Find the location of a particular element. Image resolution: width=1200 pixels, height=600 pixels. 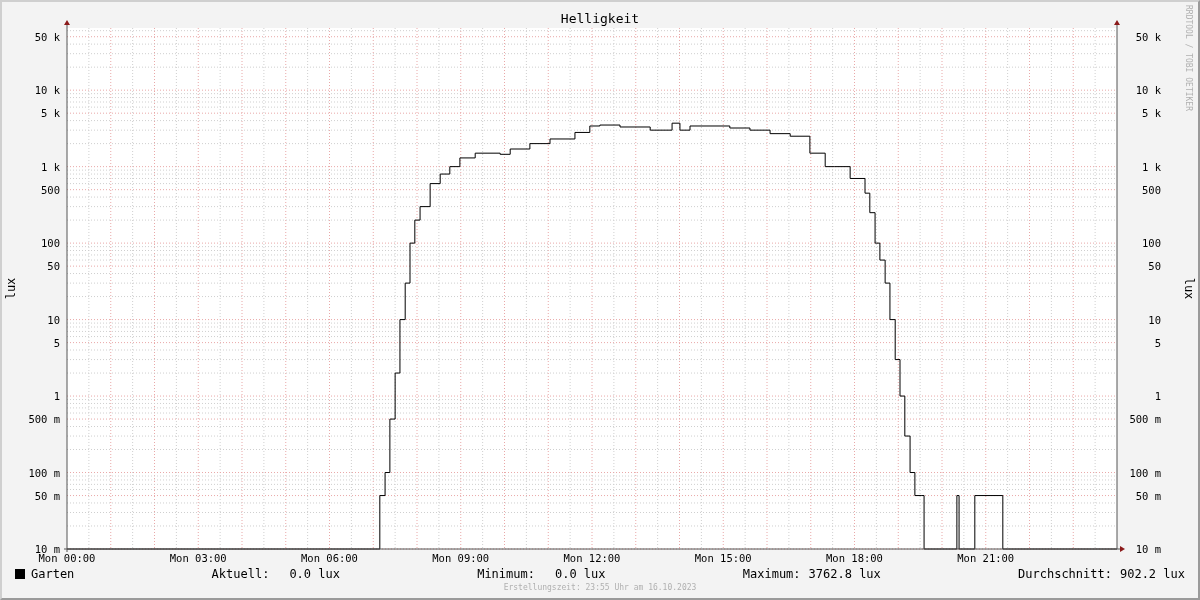

stat-label: Durchschnitt: is located at coordinates (1065, 574).